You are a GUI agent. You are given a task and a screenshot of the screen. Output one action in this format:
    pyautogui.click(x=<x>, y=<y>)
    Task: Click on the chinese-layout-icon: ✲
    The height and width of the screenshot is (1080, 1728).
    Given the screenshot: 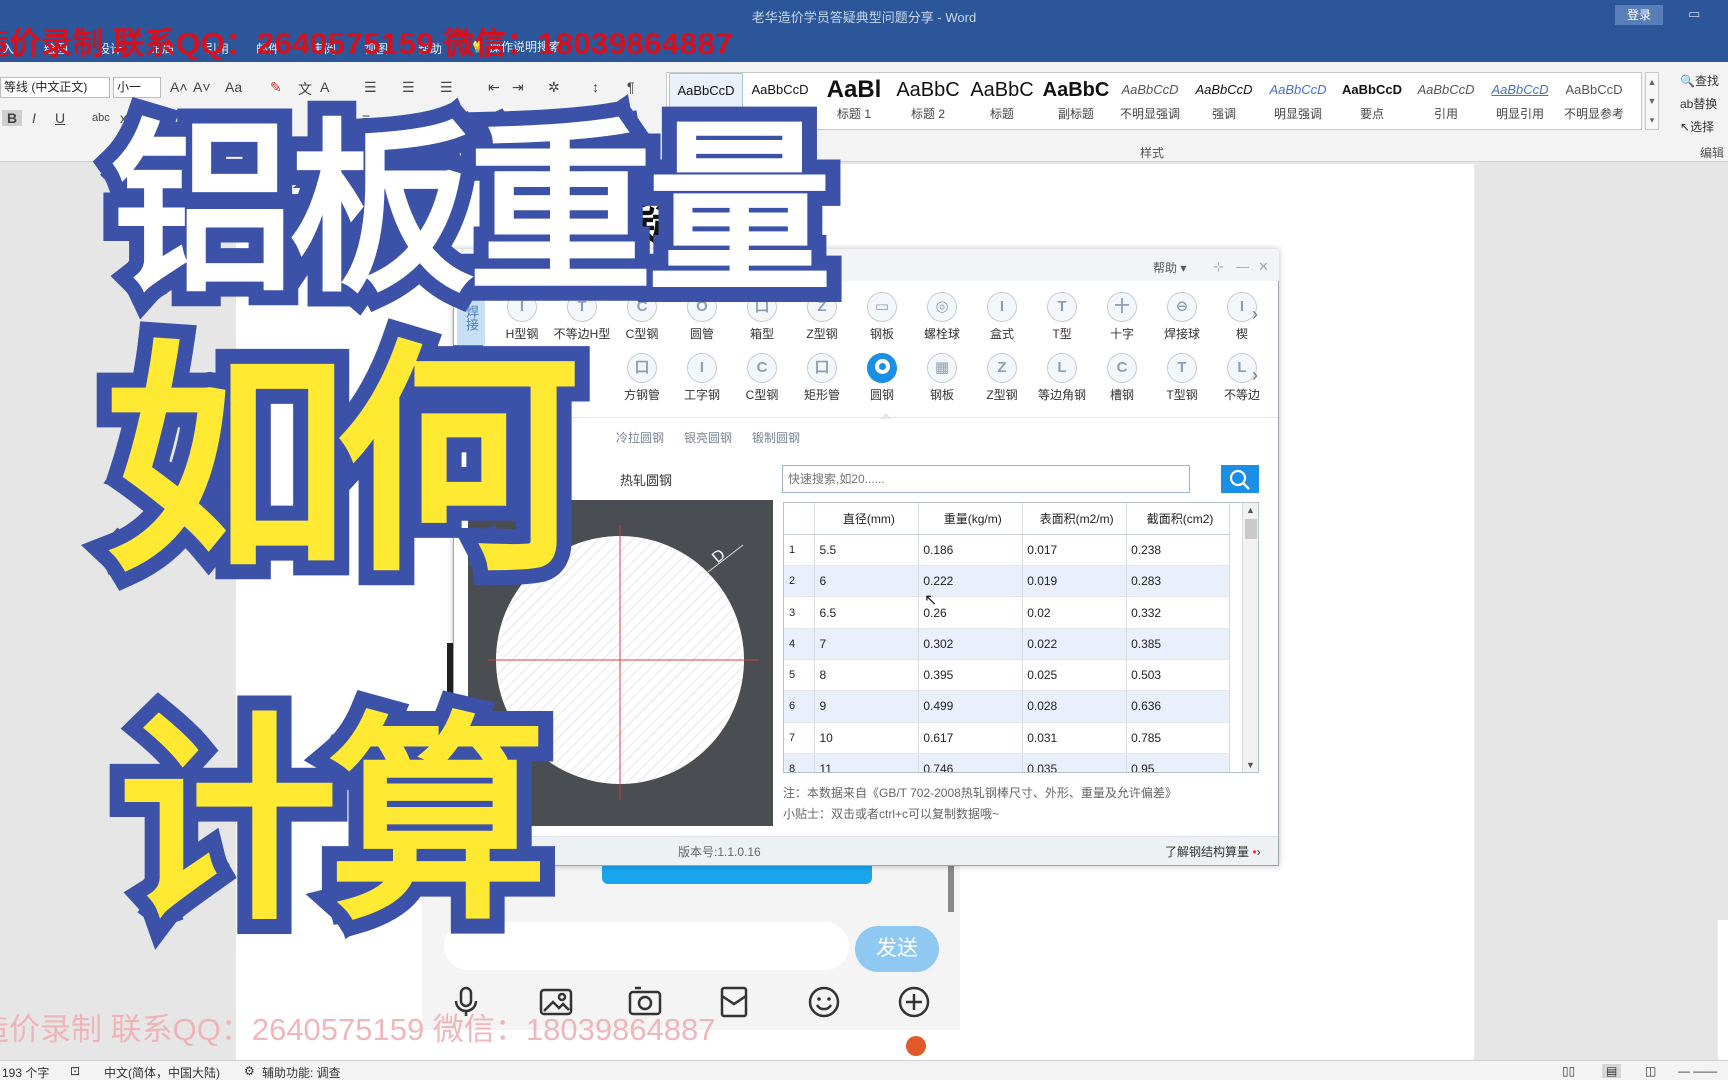 What is the action you would take?
    pyautogui.click(x=554, y=87)
    